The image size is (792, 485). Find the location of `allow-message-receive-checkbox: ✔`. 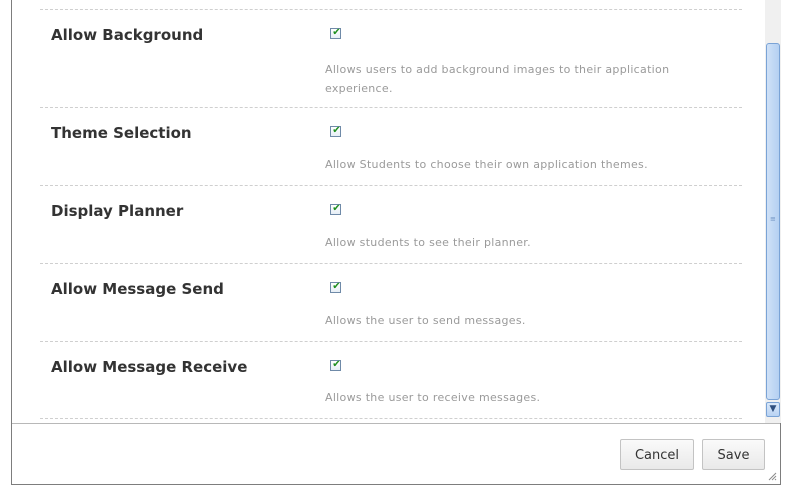

allow-message-receive-checkbox: ✔ is located at coordinates (335, 365).